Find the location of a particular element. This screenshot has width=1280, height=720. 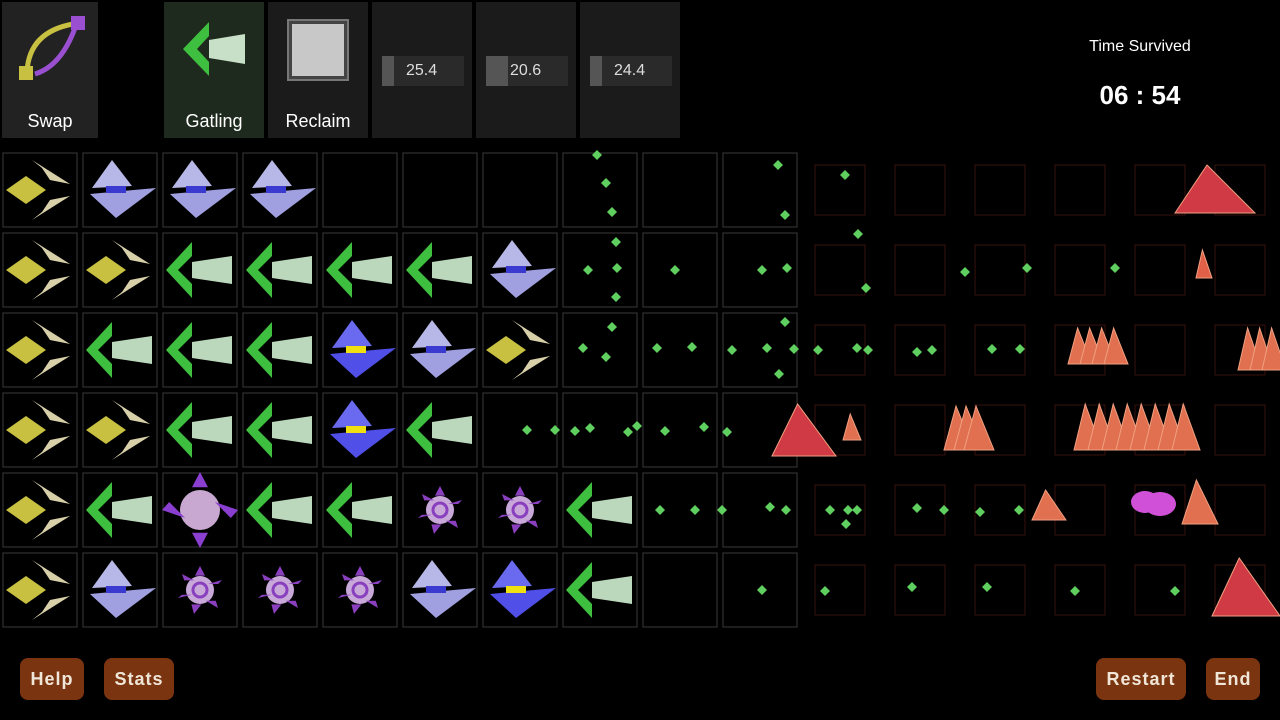

tower-mine is located at coordinates (360, 590).